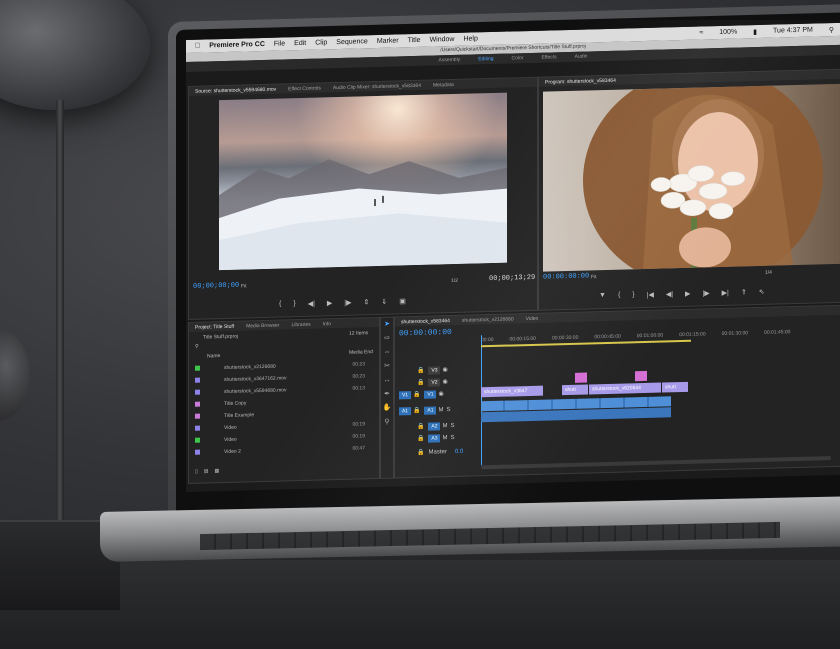  Describe the element at coordinates (602, 296) in the screenshot. I see `marker-icon: ▼` at that location.